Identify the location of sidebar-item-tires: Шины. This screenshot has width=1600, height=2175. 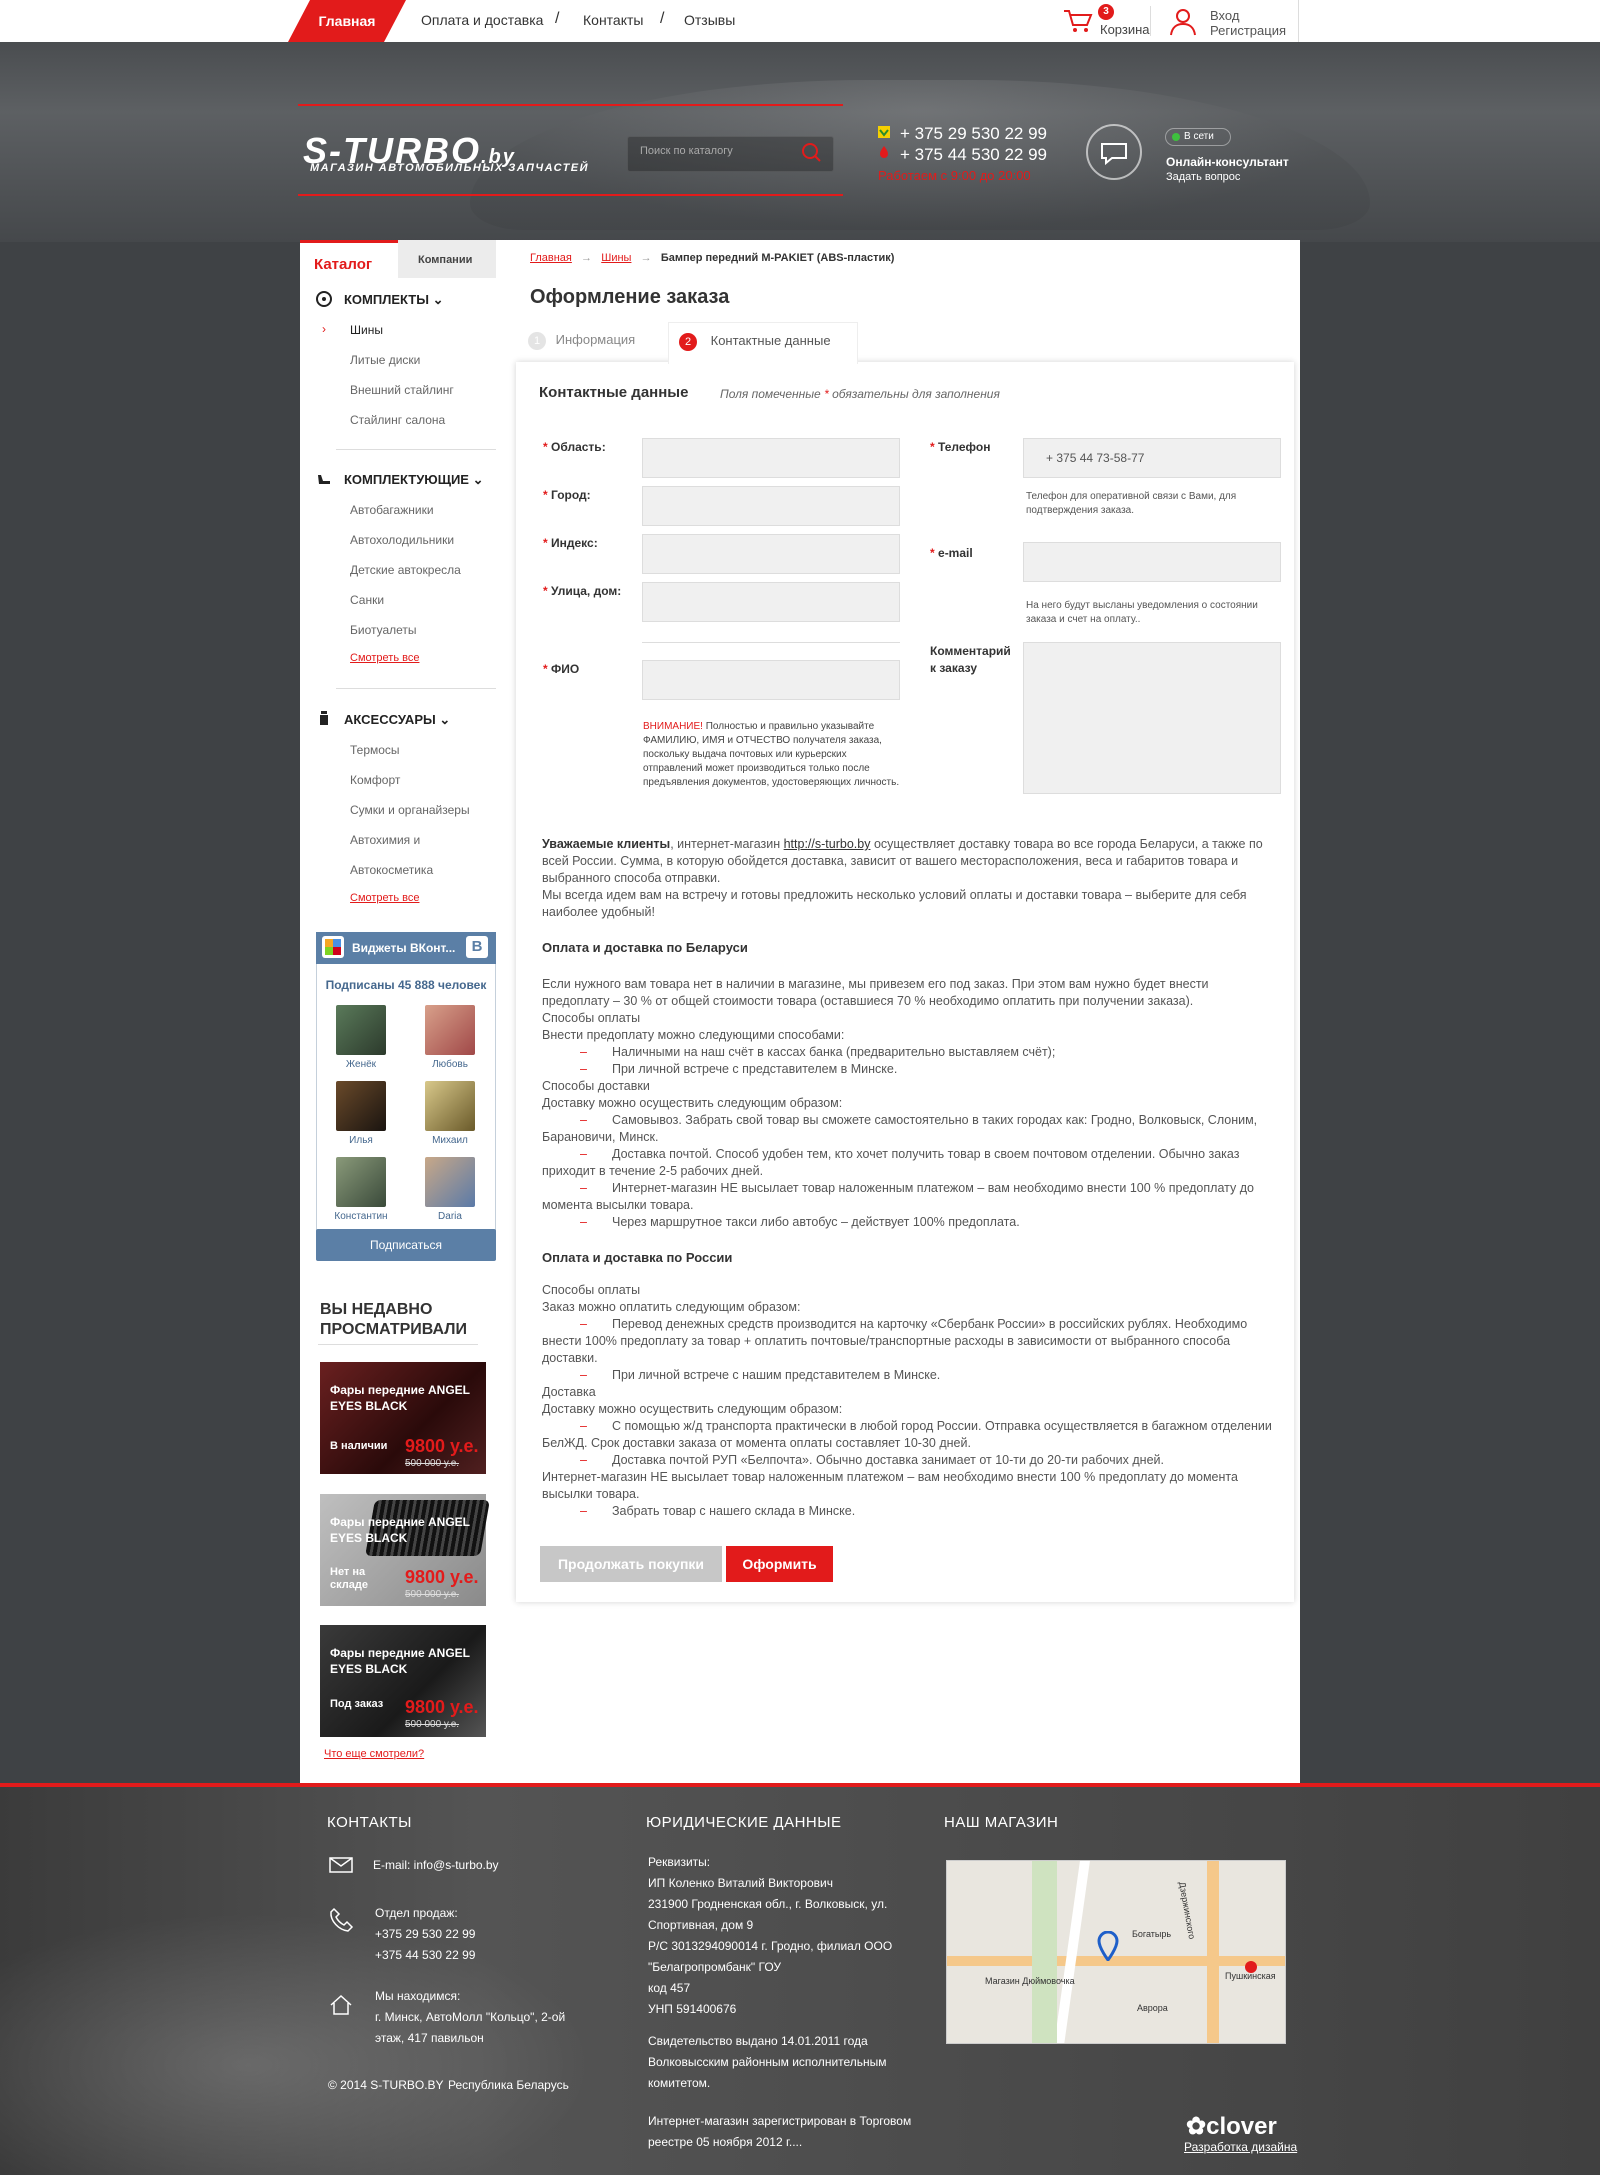
(366, 330).